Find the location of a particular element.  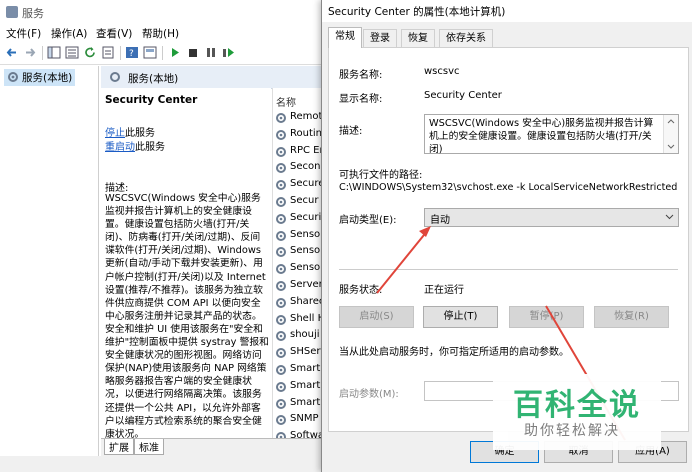

path-label: 可执行文件的路径: is located at coordinates (381, 175).